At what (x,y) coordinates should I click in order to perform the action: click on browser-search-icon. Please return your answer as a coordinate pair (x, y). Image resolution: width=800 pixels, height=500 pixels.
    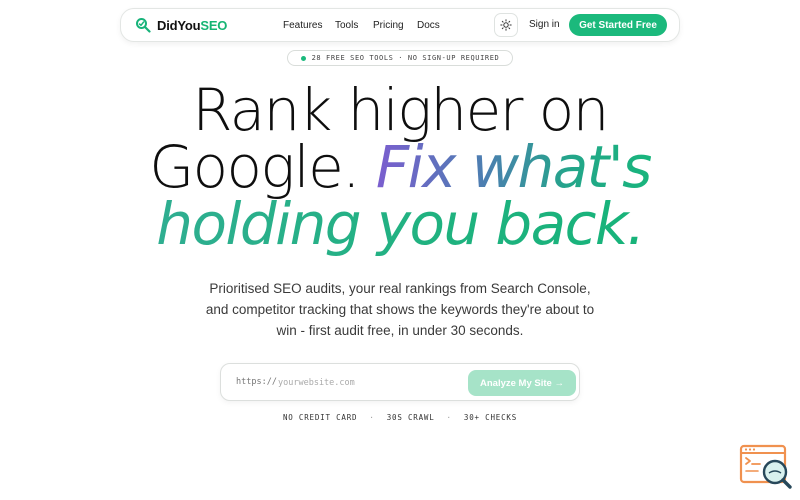
    Looking at the image, I should click on (766, 467).